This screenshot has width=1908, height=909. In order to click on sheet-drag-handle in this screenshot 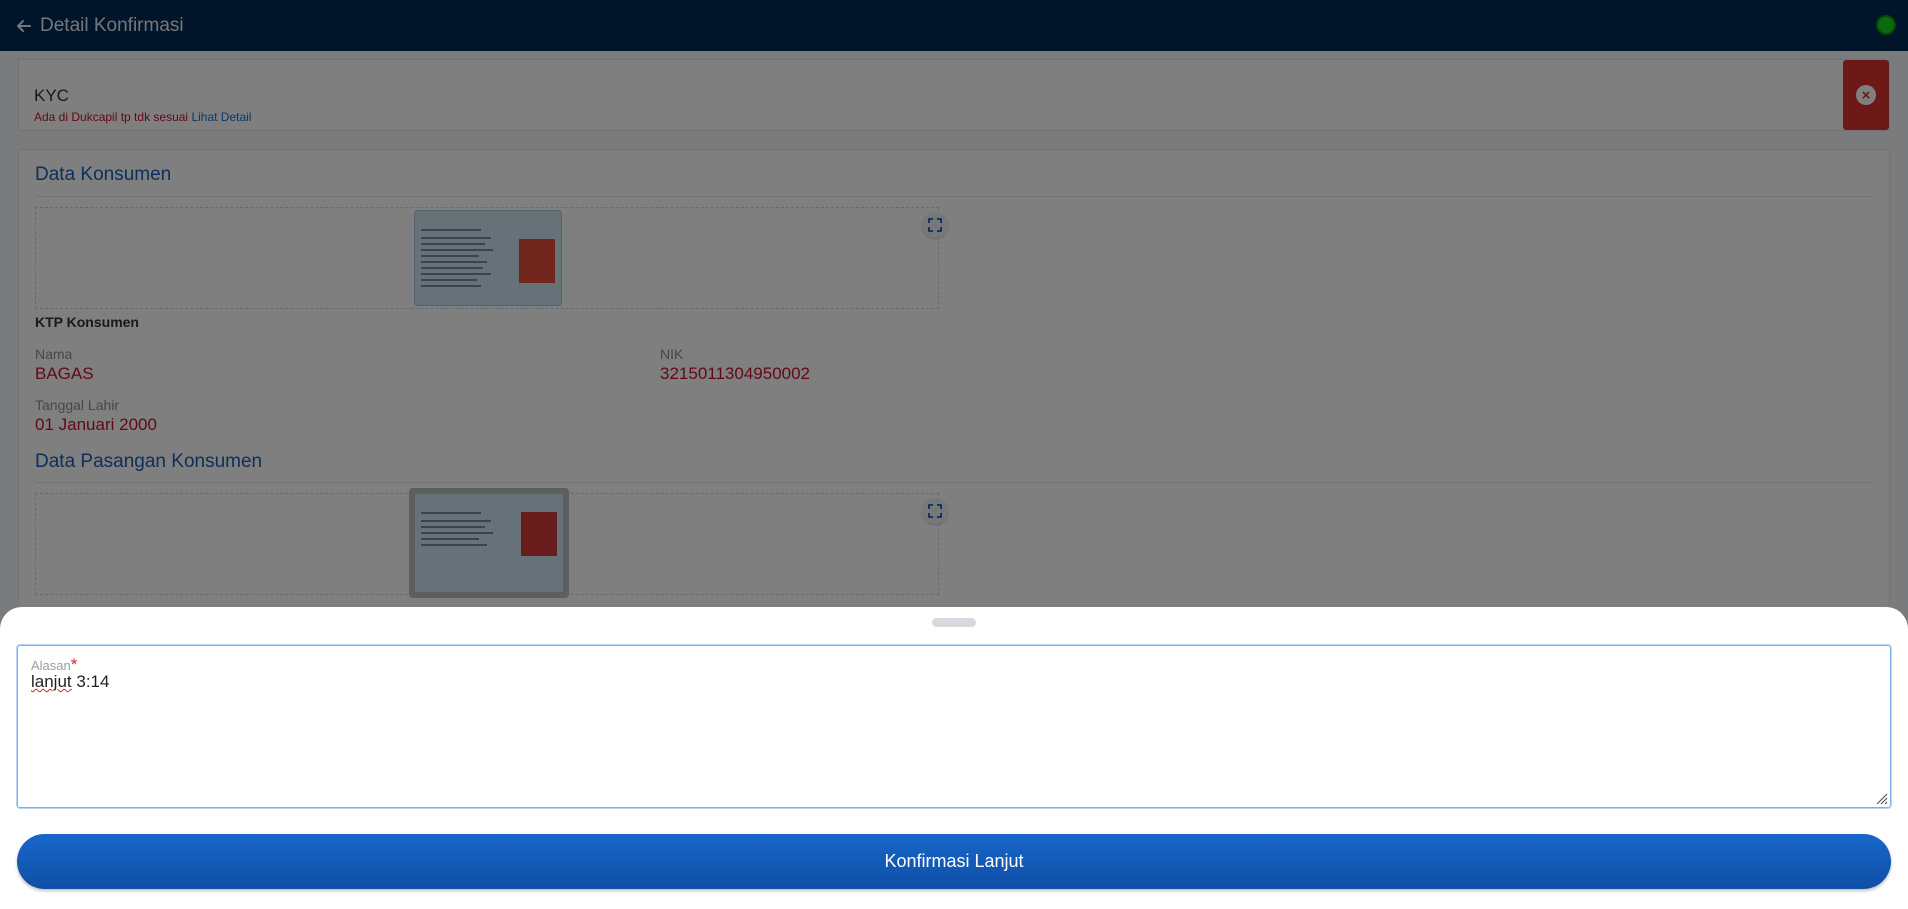, I will do `click(954, 622)`.